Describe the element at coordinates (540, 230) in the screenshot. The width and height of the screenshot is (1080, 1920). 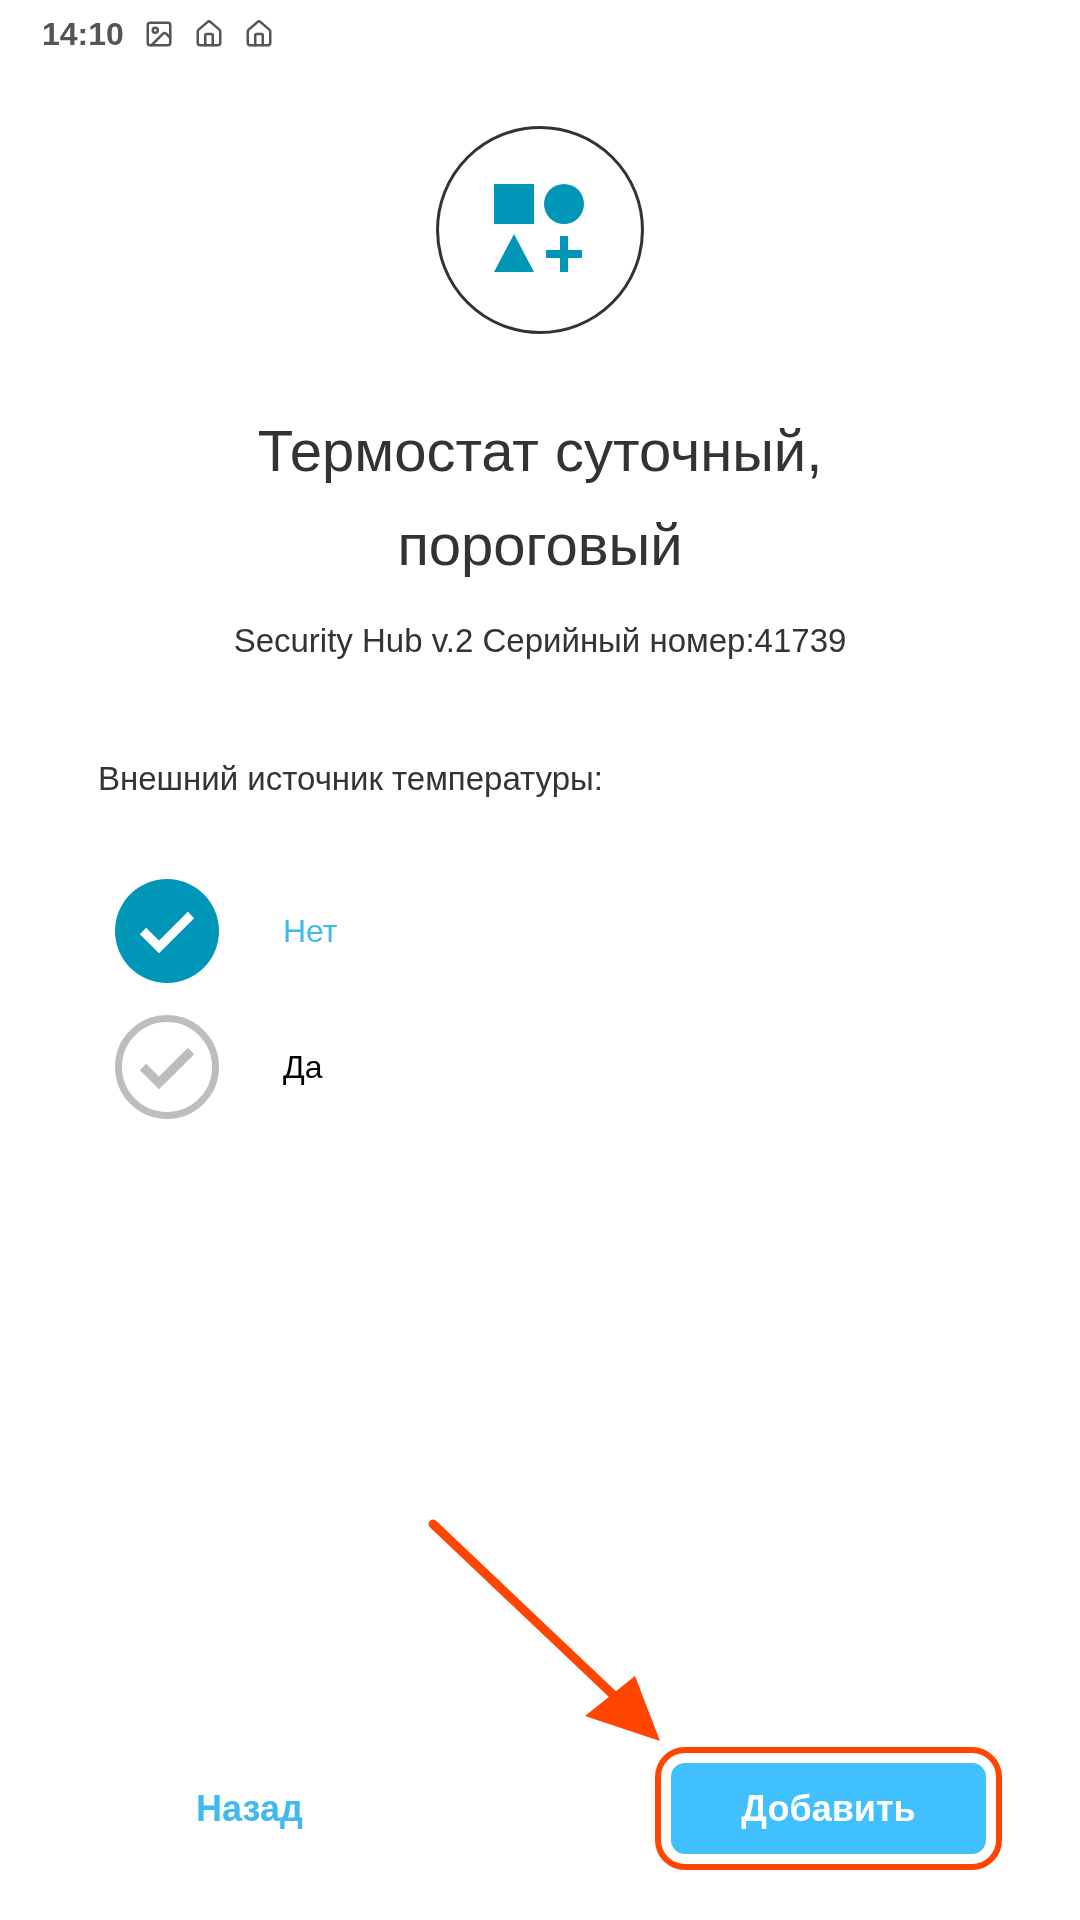
I see `device-icon` at that location.